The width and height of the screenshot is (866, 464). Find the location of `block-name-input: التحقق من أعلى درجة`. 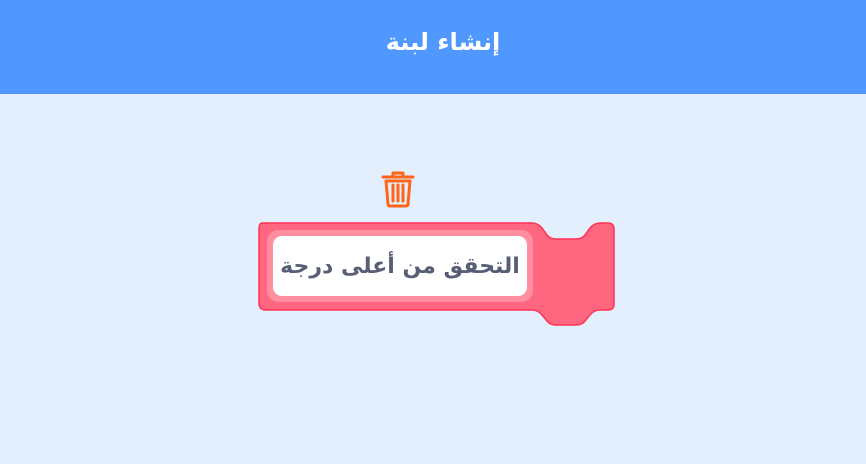

block-name-input: التحقق من أعلى درجة is located at coordinates (400, 266).